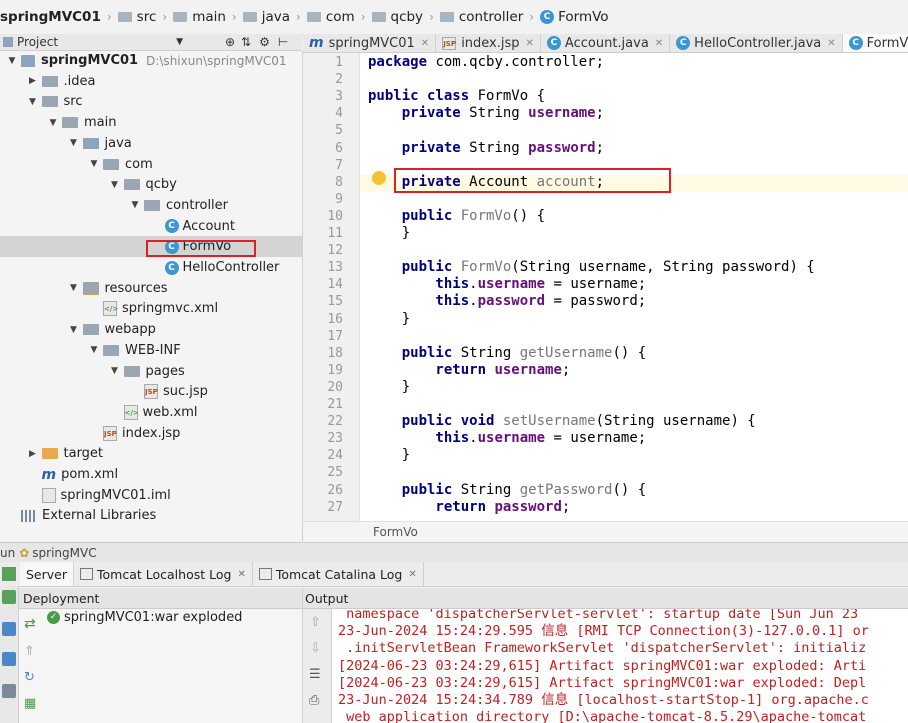 Image resolution: width=908 pixels, height=723 pixels. Describe the element at coordinates (151, 184) in the screenshot. I see `tree-item: ▼ qcby` at that location.